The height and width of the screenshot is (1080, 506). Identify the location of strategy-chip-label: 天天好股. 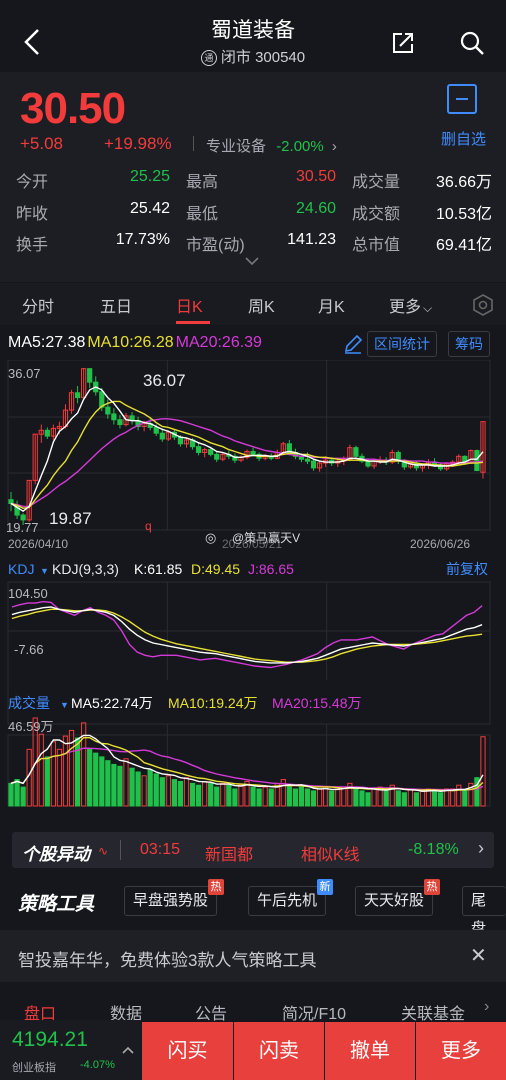
(394, 900).